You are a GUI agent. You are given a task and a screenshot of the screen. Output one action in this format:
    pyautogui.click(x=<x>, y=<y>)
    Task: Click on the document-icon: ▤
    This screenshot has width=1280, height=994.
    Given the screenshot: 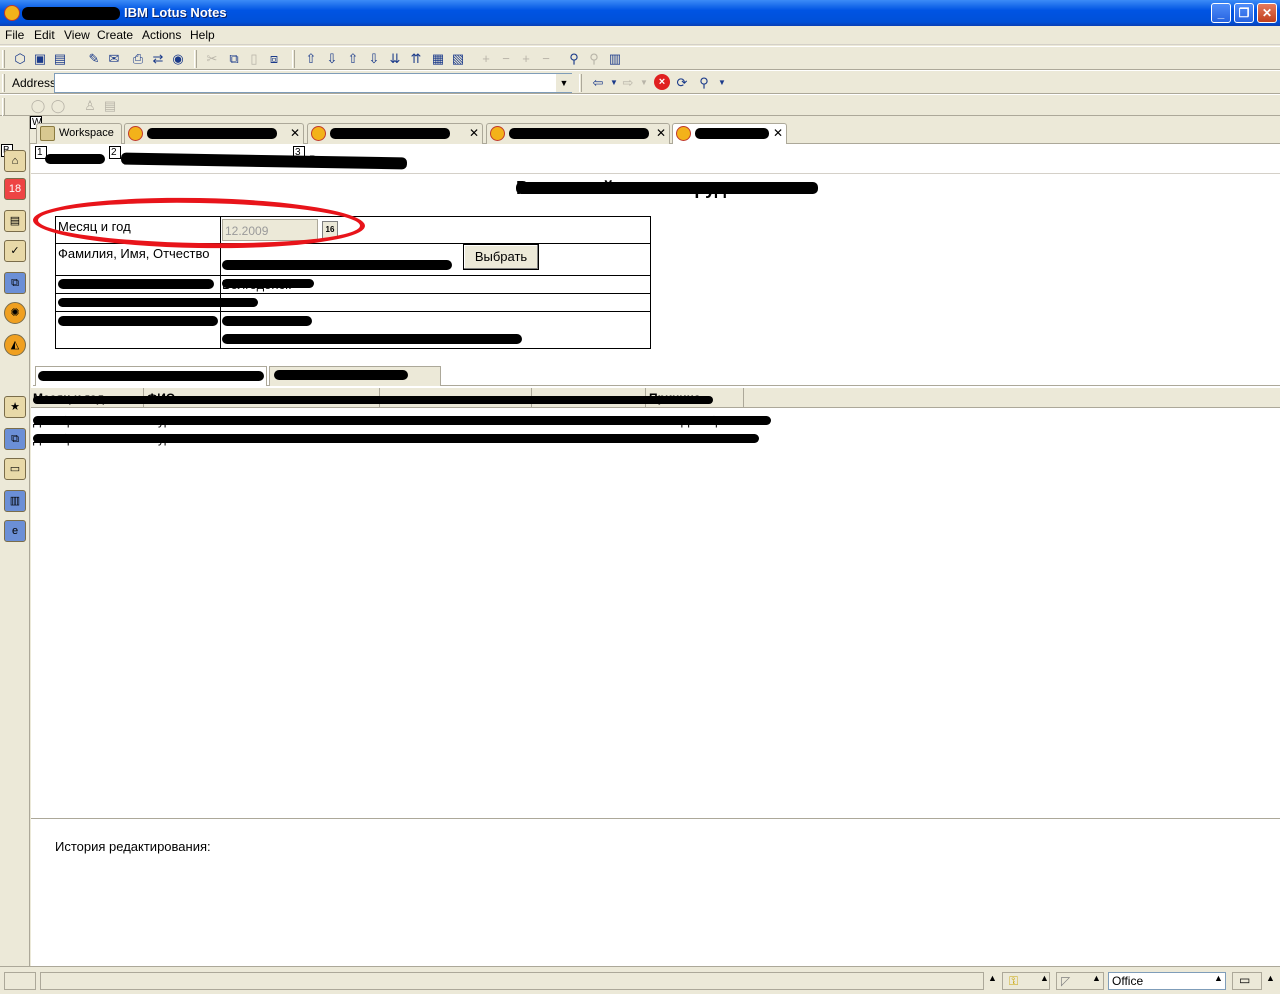 What is the action you would take?
    pyautogui.click(x=110, y=106)
    